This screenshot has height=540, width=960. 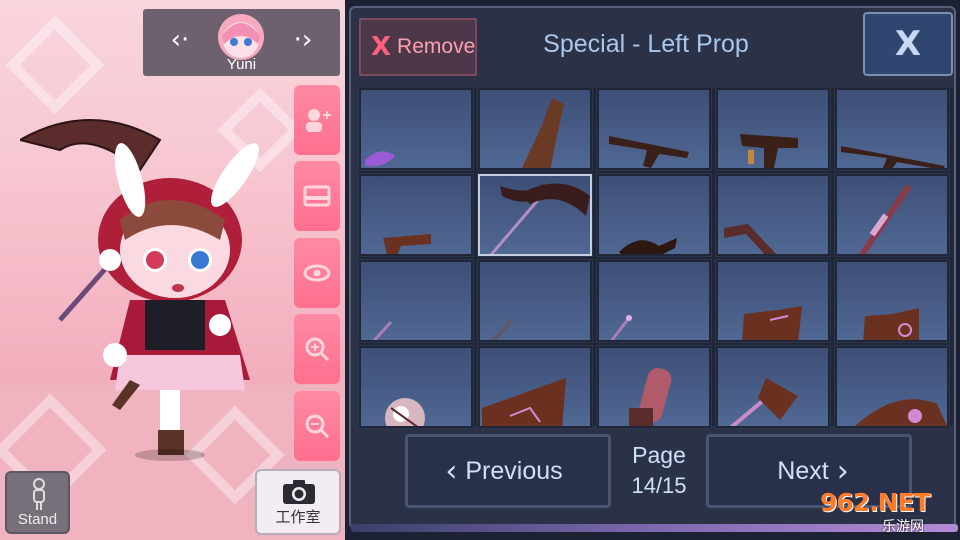 What do you see at coordinates (649, 152) in the screenshot?
I see `rifle-icon` at bounding box center [649, 152].